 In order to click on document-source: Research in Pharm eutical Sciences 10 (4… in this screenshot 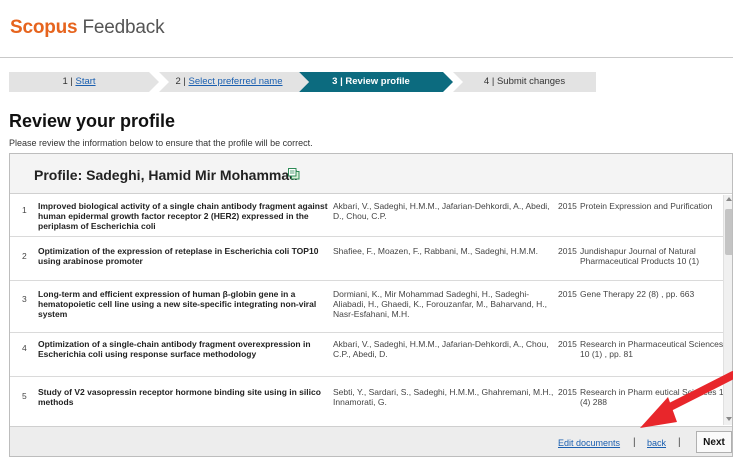, I will do `click(654, 397)`.